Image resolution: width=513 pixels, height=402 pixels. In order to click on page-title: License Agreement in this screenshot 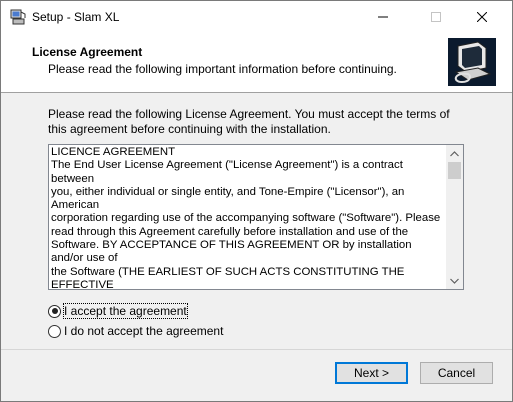, I will do `click(87, 52)`.